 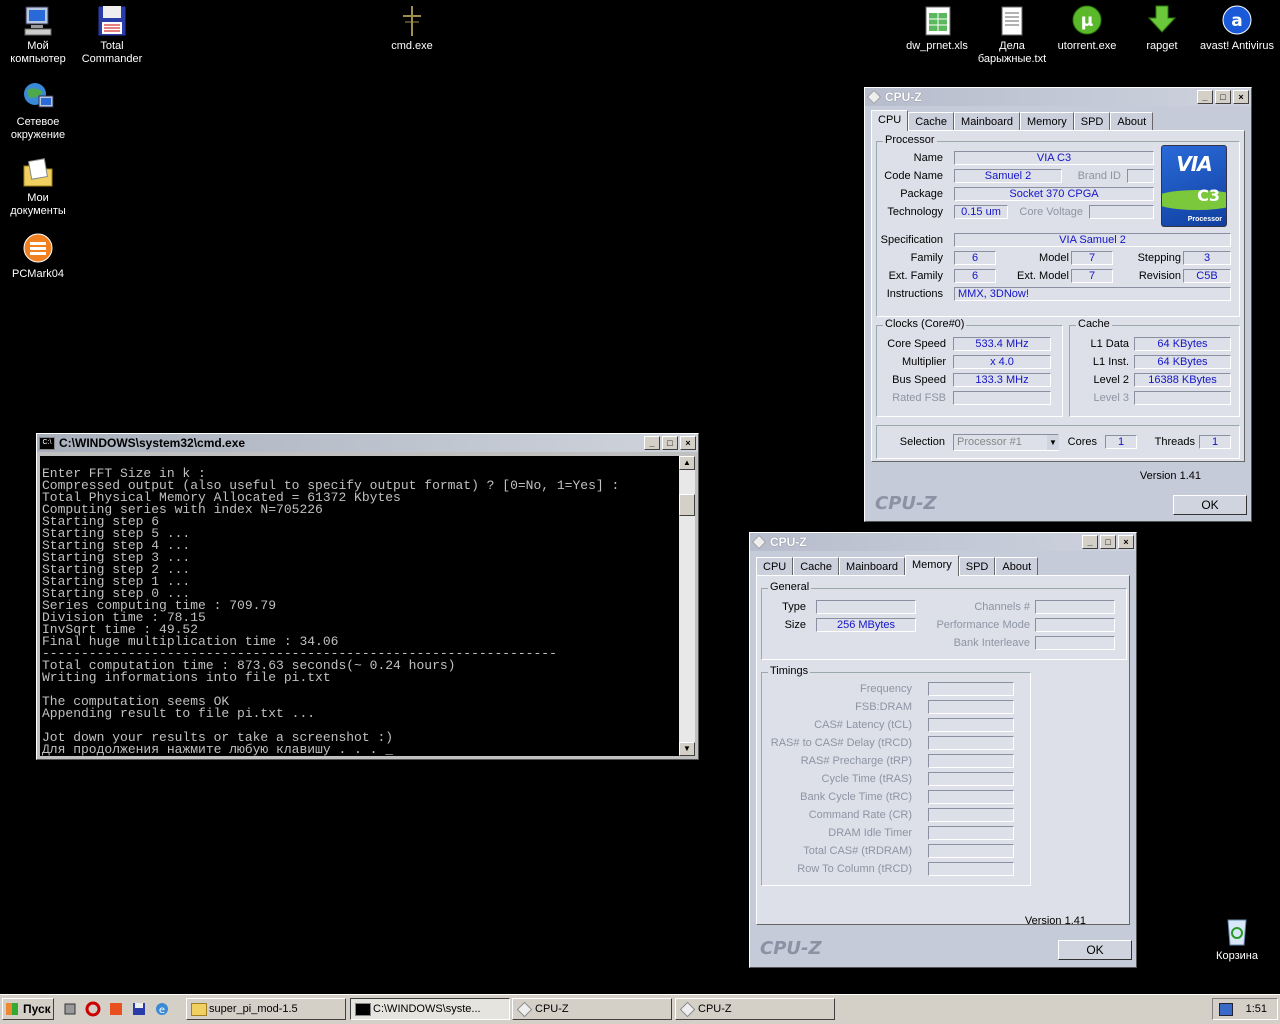 I want to click on timing-label: RAS# to CAS# Delay (tRCD), so click(x=841, y=743).